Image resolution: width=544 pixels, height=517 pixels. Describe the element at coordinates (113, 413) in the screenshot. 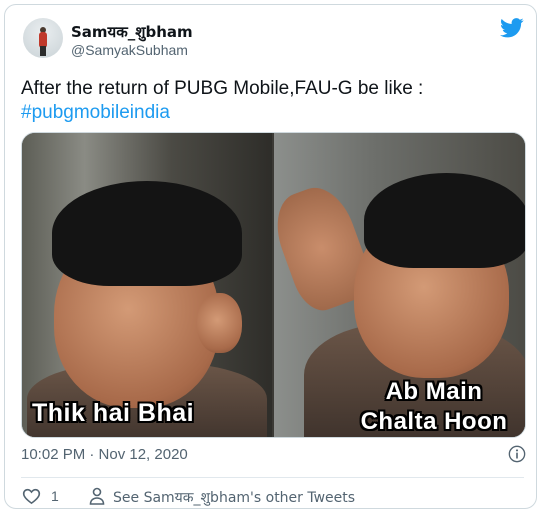

I see `meme-caption-left: Thik hai Bhai` at that location.